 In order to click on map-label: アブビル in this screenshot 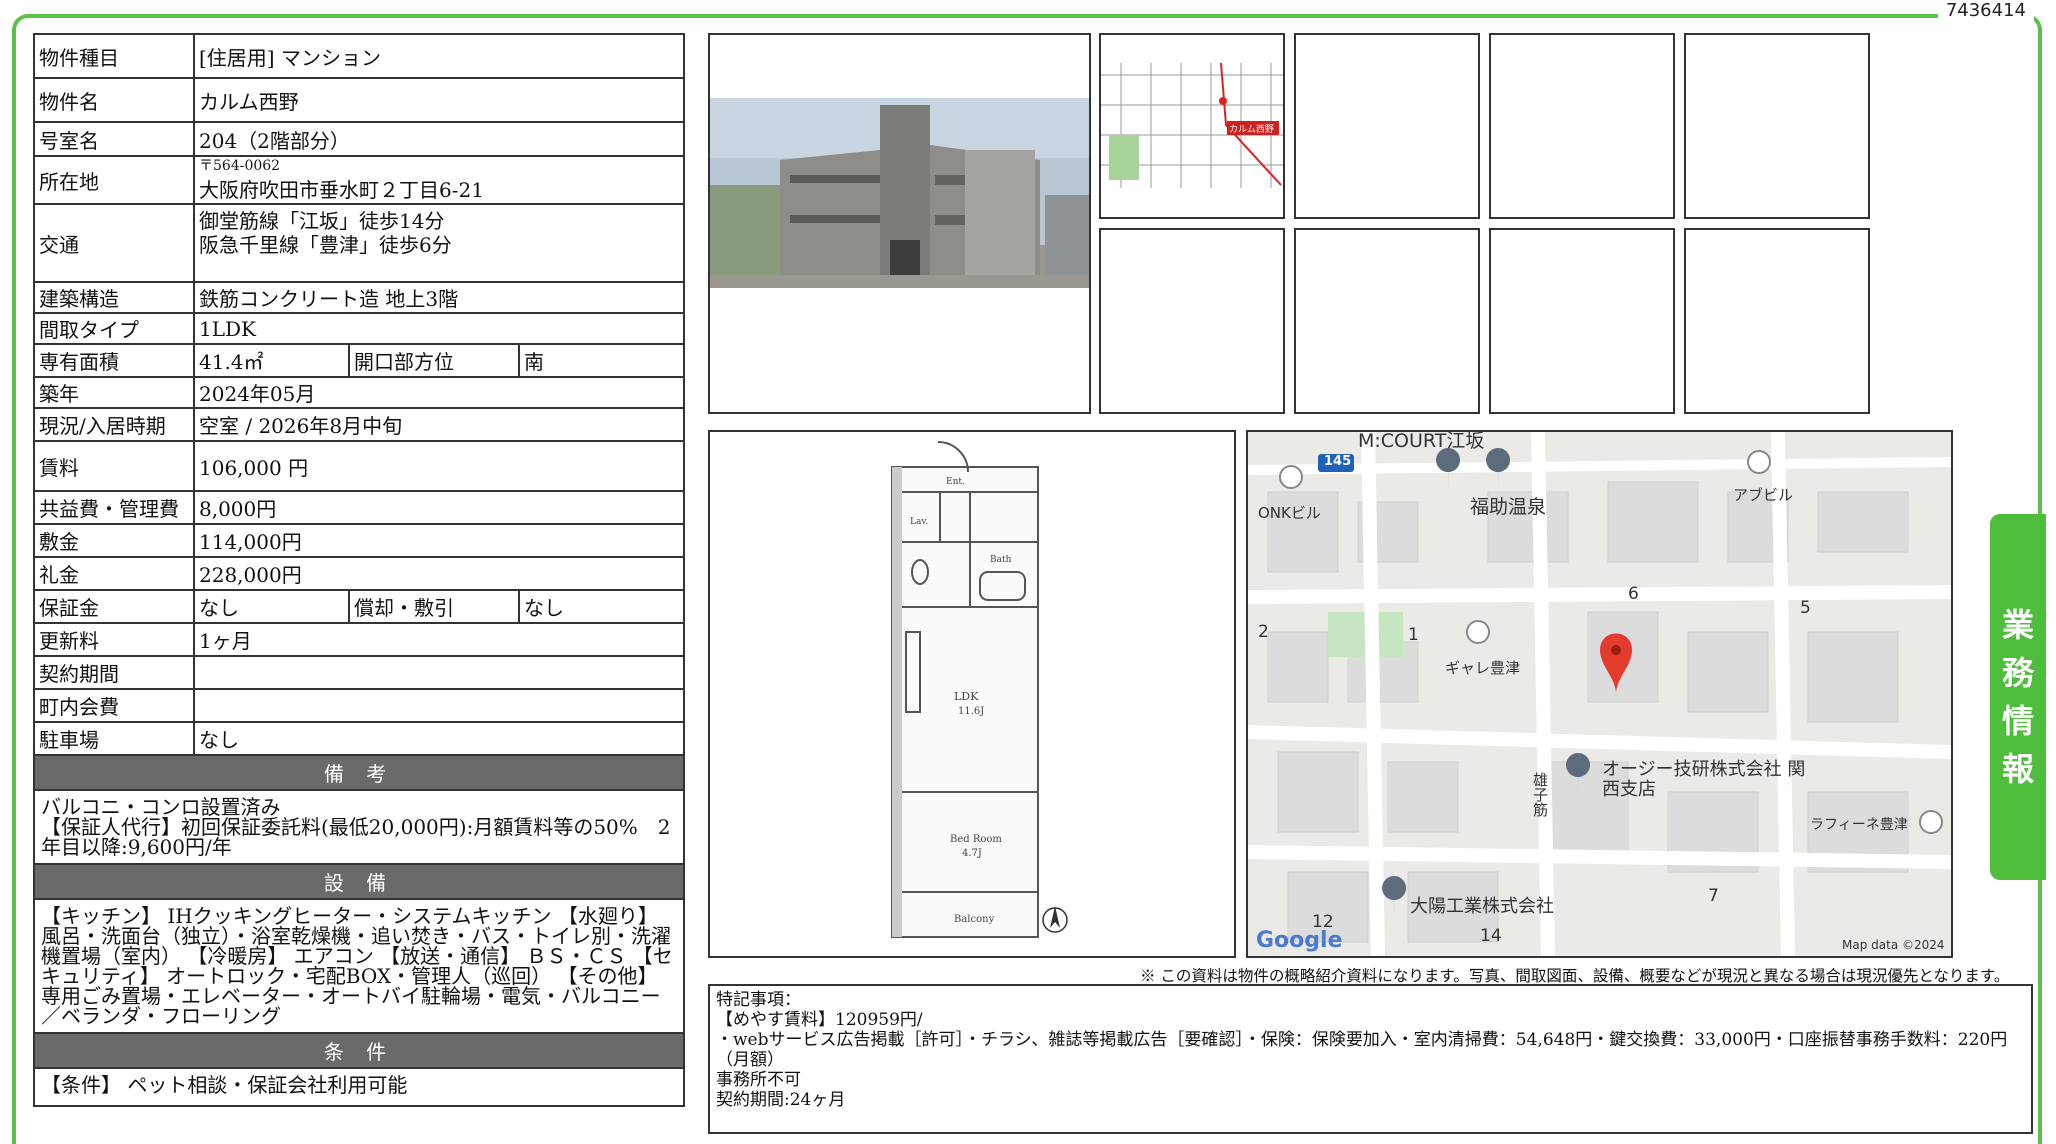, I will do `click(1763, 495)`.